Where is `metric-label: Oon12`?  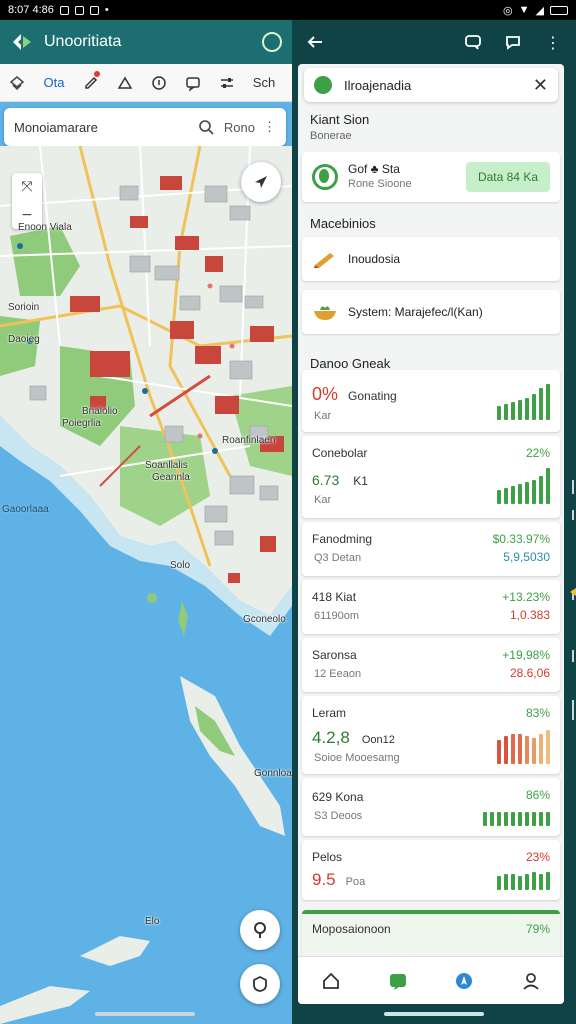 metric-label: Oon12 is located at coordinates (378, 740).